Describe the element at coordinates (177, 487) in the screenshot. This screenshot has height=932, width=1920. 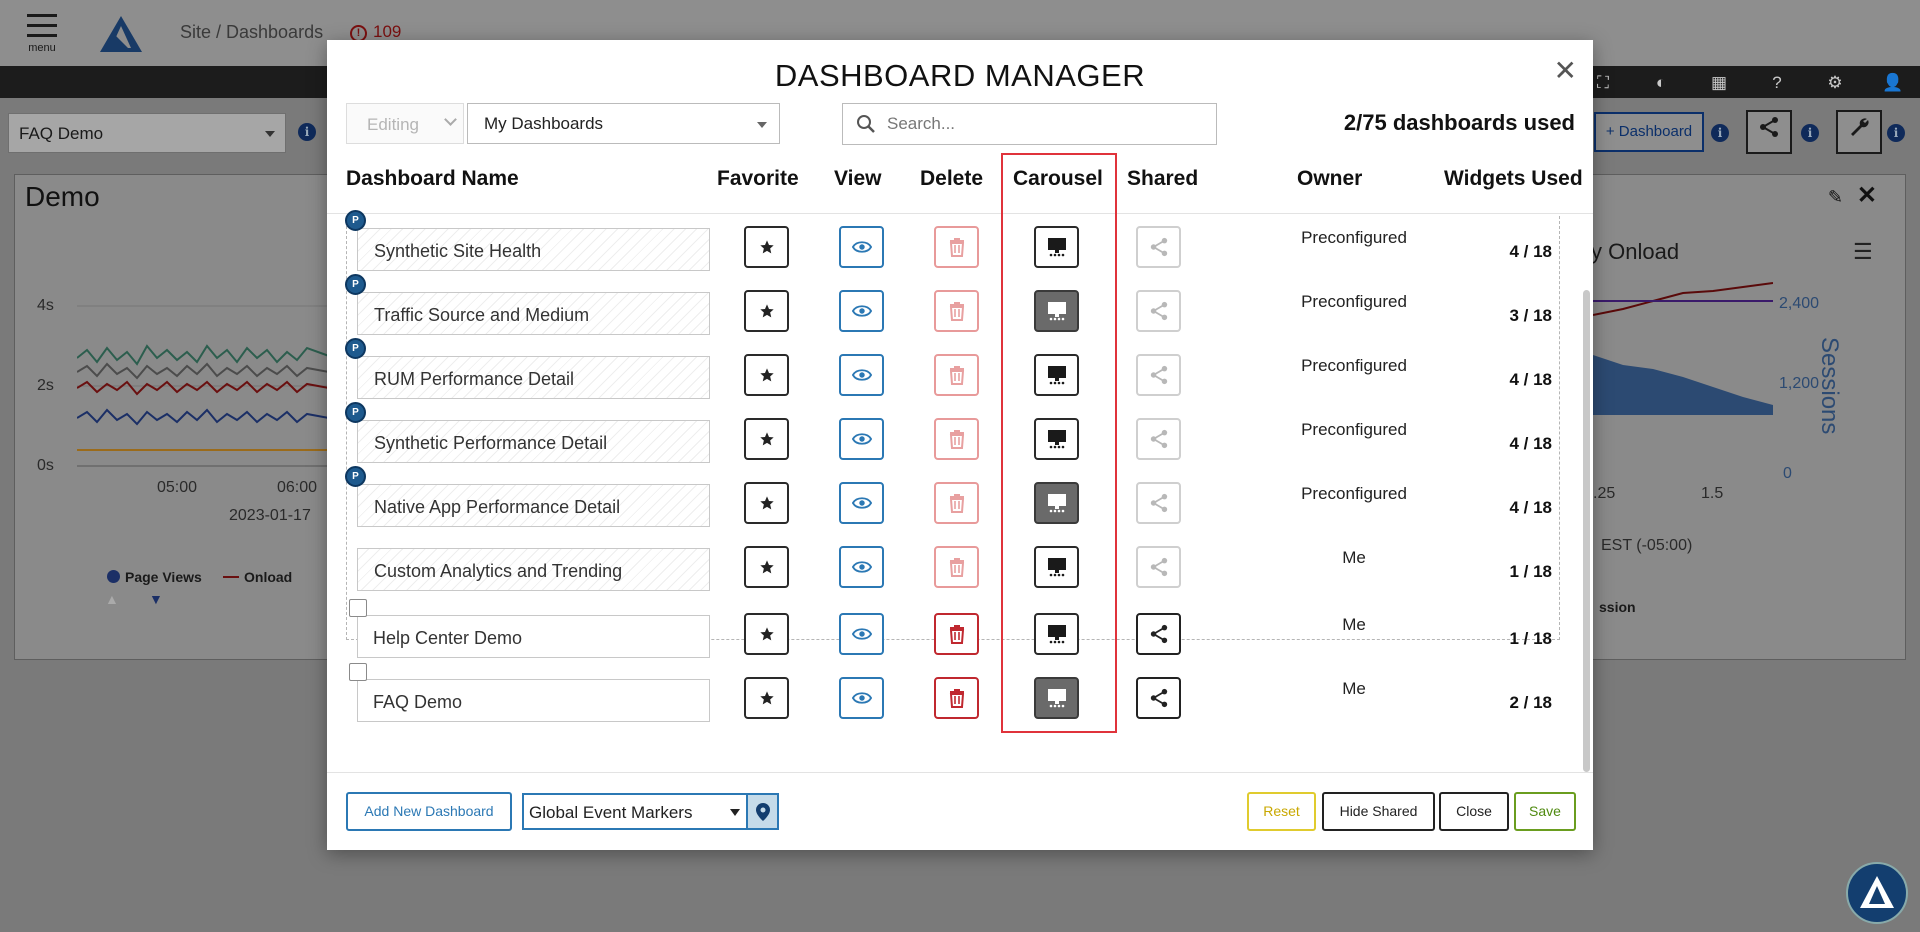
I see `x-tick-label: 05:00` at that location.